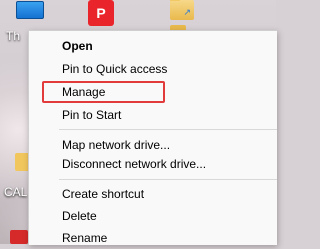  I want to click on red-app-icon, so click(19, 237).